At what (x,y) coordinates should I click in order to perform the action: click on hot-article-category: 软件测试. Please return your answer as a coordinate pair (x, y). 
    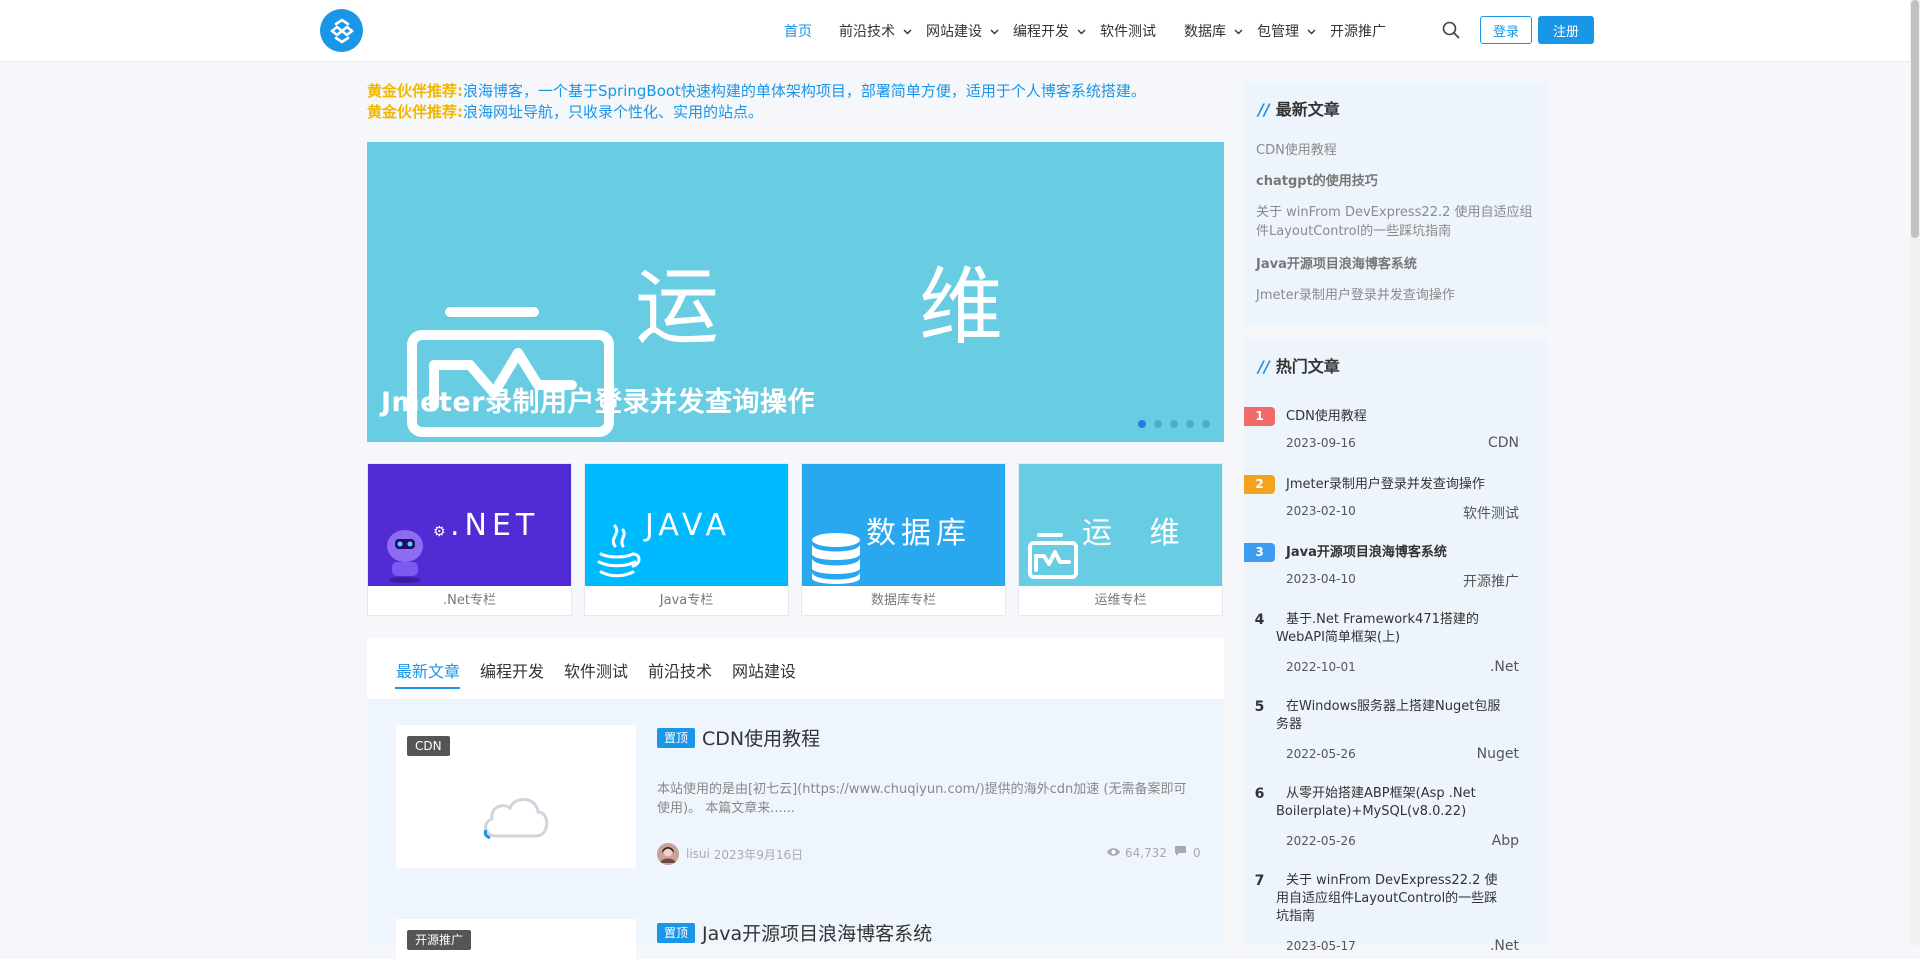
    Looking at the image, I should click on (1491, 513).